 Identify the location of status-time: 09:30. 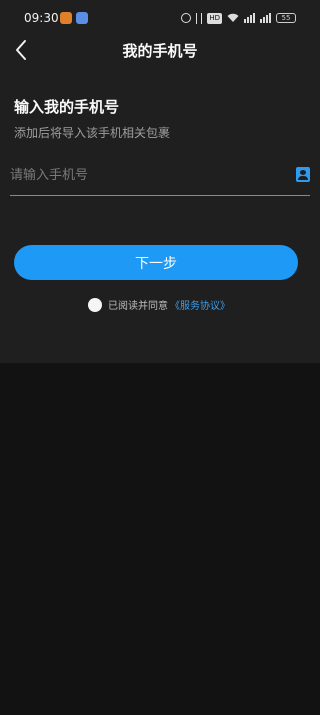
(41, 18).